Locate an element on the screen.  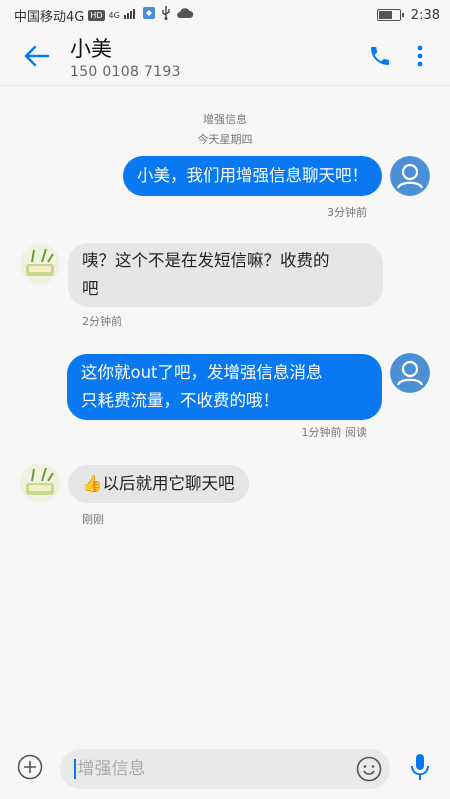
message-text: 这你就out了吧，发增强信息消息 is located at coordinates (202, 372).